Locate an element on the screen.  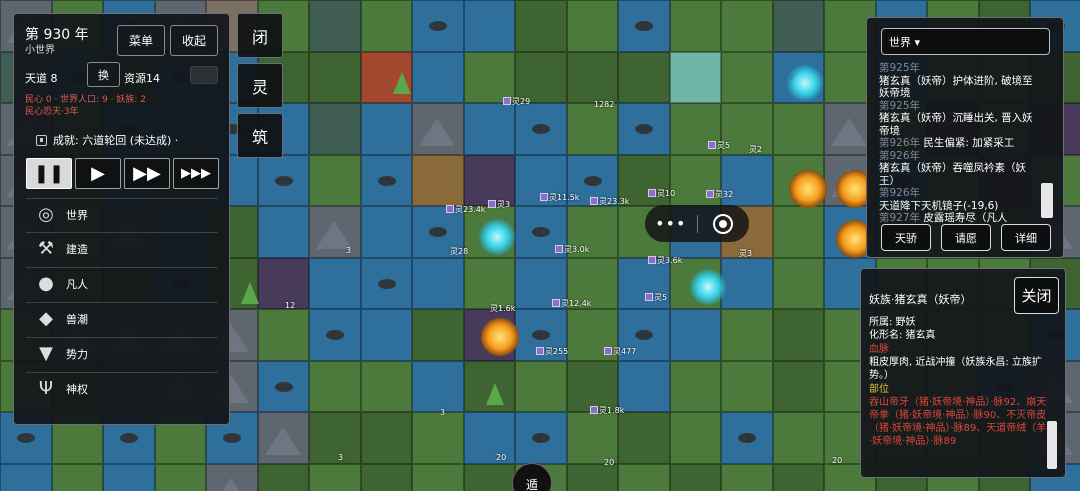
collapse-button: 收起 is located at coordinates (194, 40).